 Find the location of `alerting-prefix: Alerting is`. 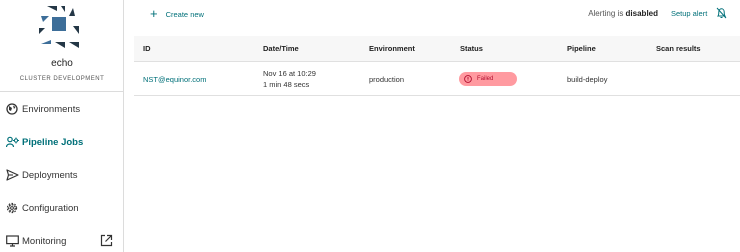

alerting-prefix: Alerting is is located at coordinates (606, 13).